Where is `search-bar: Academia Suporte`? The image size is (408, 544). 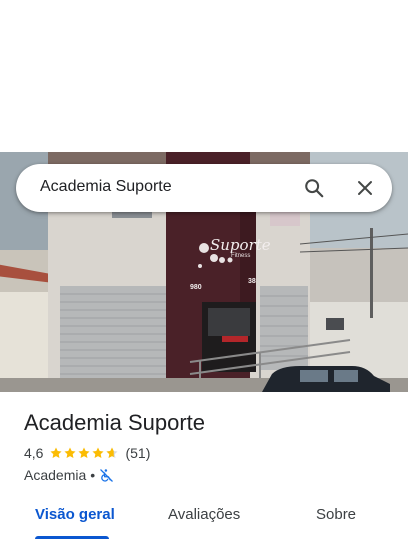 search-bar: Academia Suporte is located at coordinates (204, 188).